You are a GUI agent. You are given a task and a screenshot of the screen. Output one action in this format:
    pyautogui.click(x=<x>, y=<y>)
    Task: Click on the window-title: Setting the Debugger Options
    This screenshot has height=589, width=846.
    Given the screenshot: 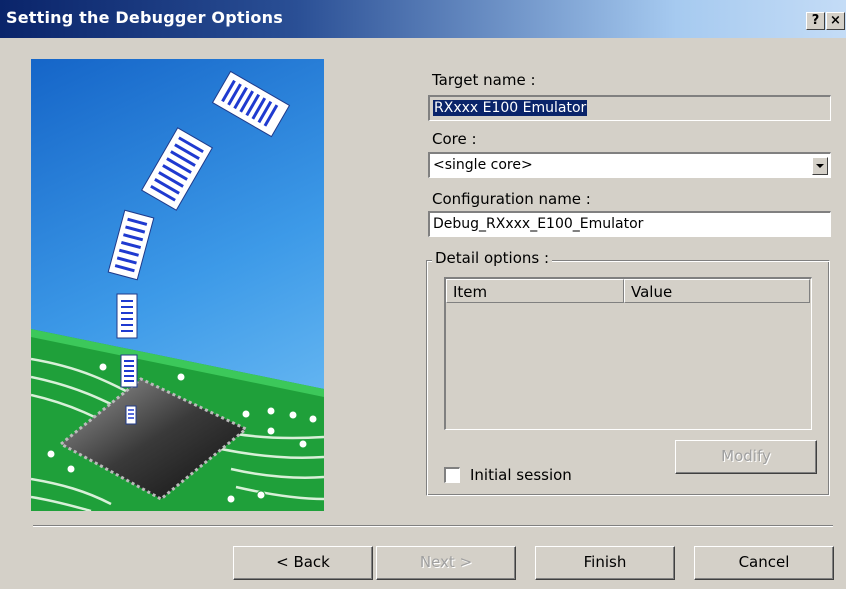 What is the action you would take?
    pyautogui.click(x=144, y=17)
    